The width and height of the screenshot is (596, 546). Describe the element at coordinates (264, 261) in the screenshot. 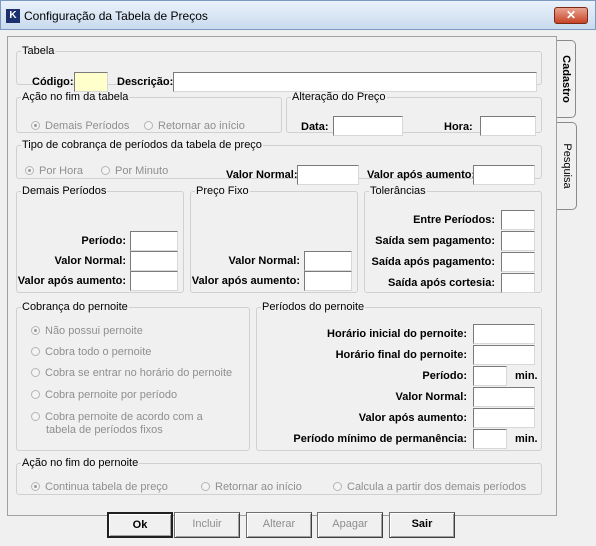

I see `fixo-valor-normal-label: Valor Normal:` at that location.